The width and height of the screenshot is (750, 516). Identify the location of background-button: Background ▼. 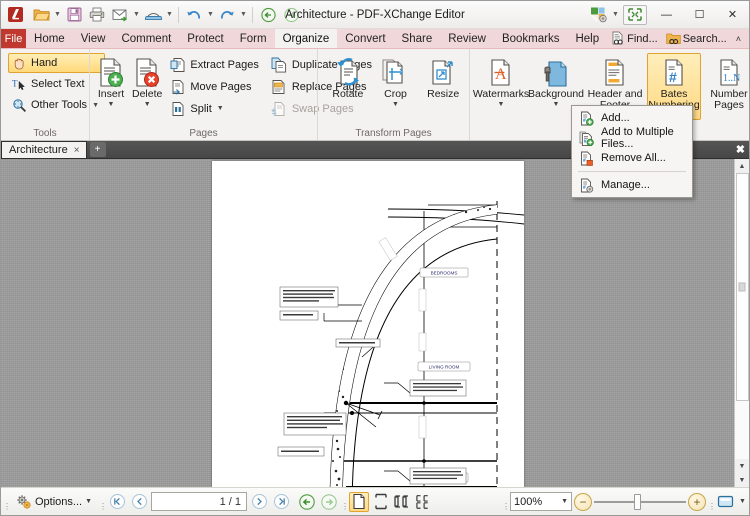
(556, 81).